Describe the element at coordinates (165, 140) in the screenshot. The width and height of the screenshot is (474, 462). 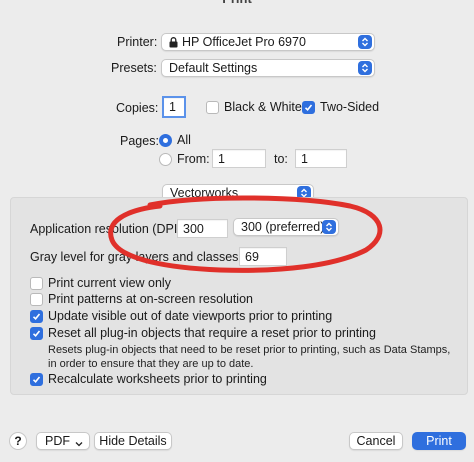
I see `pages-all-radio` at that location.